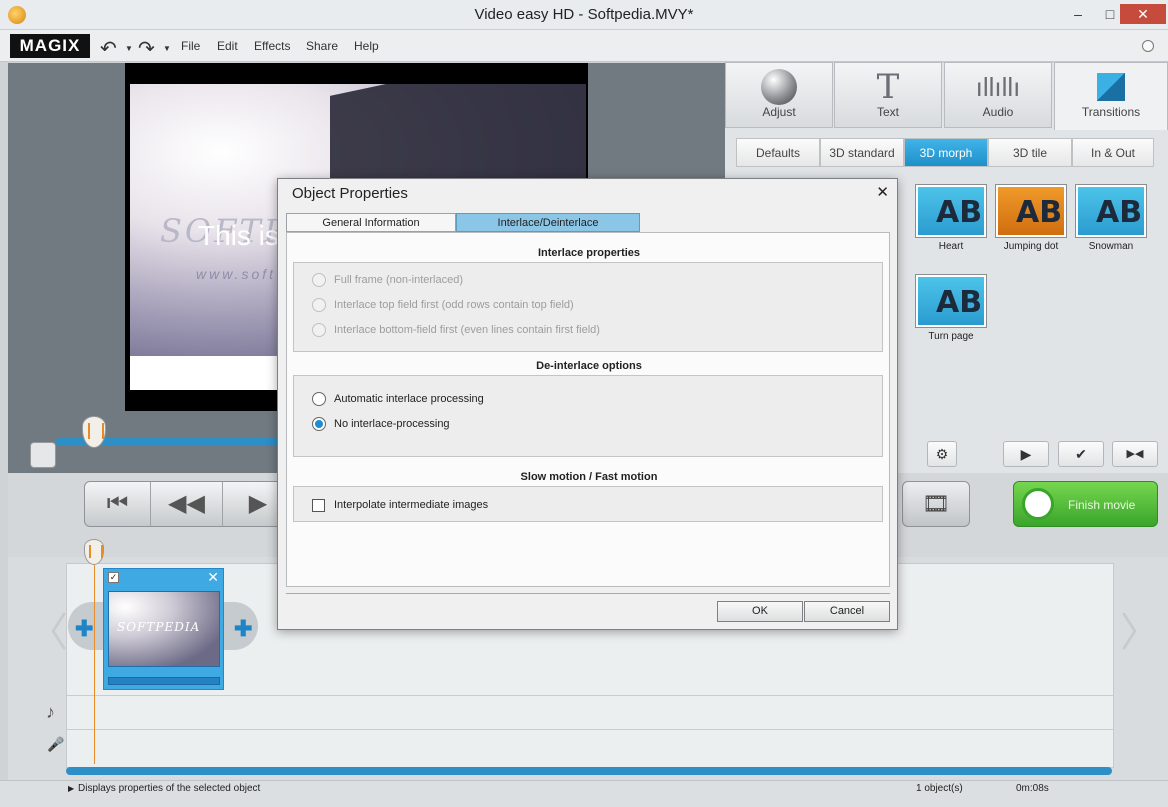  What do you see at coordinates (236, 274) in the screenshot?
I see `video-url: www.soft` at bounding box center [236, 274].